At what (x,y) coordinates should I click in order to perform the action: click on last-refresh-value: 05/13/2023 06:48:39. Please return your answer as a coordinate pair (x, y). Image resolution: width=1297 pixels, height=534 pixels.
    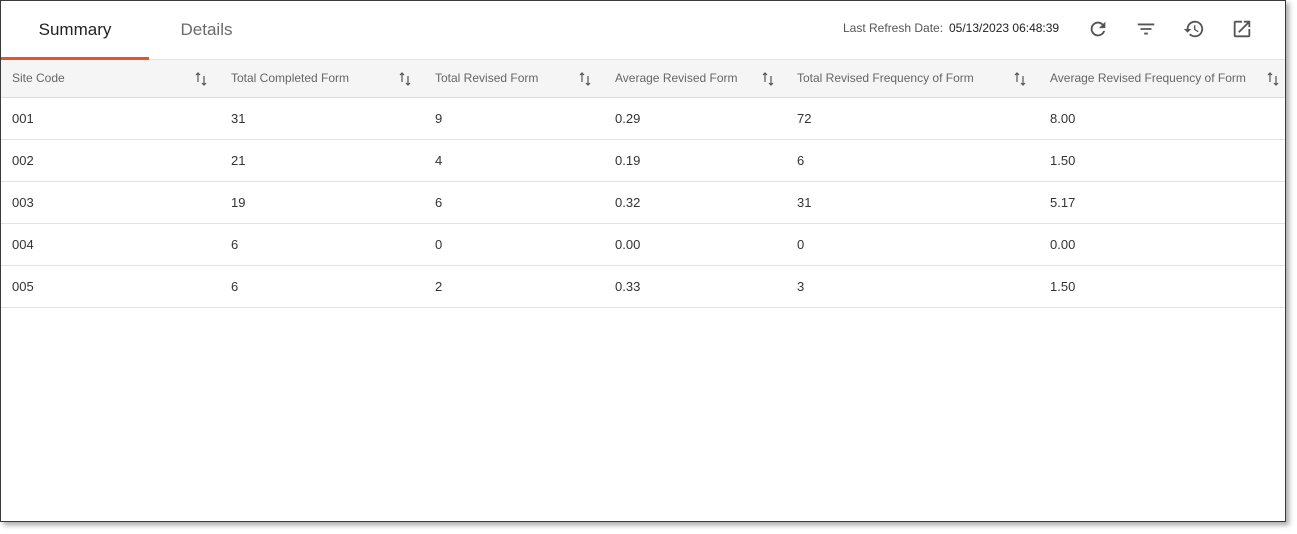
    Looking at the image, I should click on (1004, 28).